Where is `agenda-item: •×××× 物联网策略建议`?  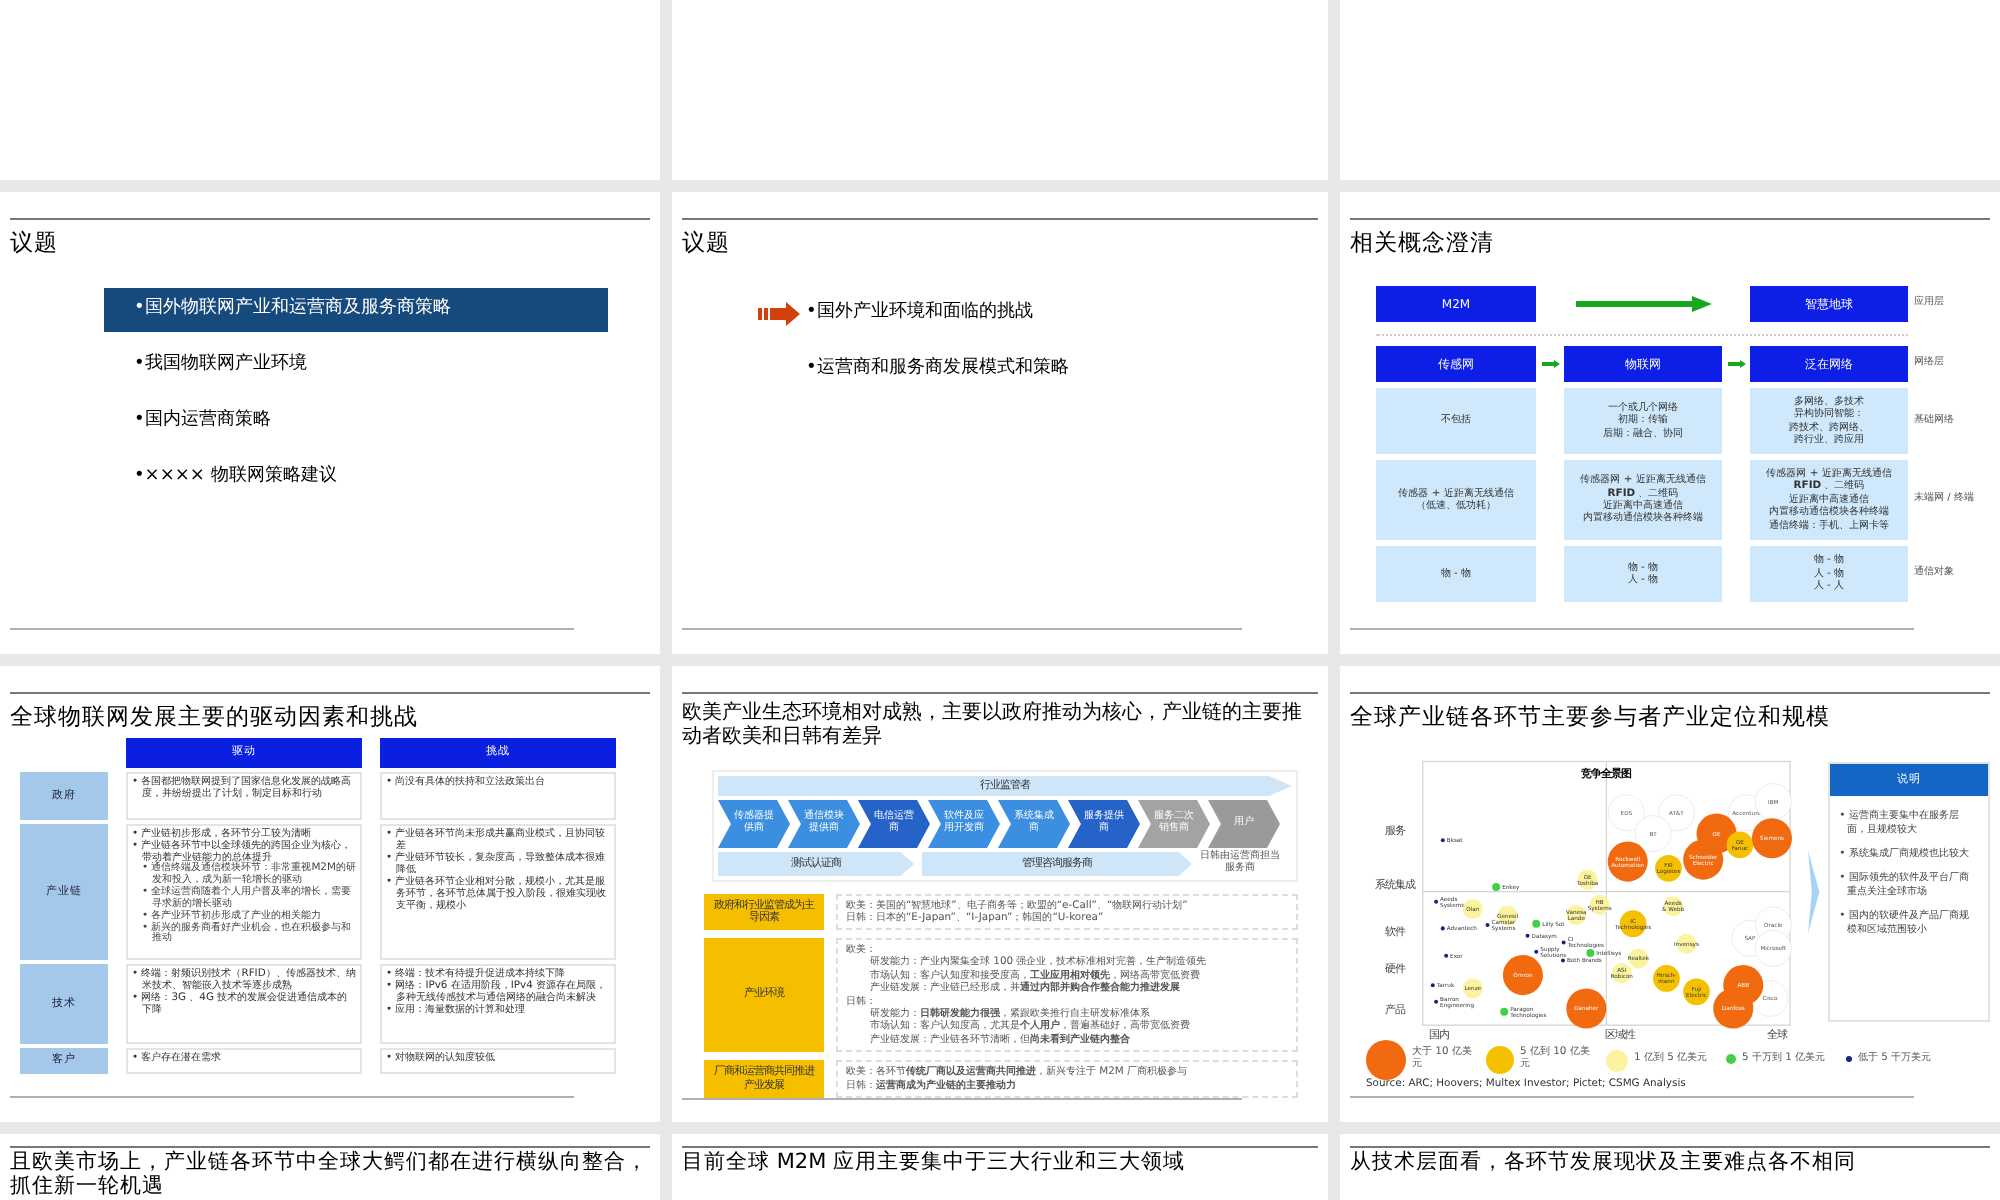
agenda-item: •×××× 物联网策略建议 is located at coordinates (356, 478).